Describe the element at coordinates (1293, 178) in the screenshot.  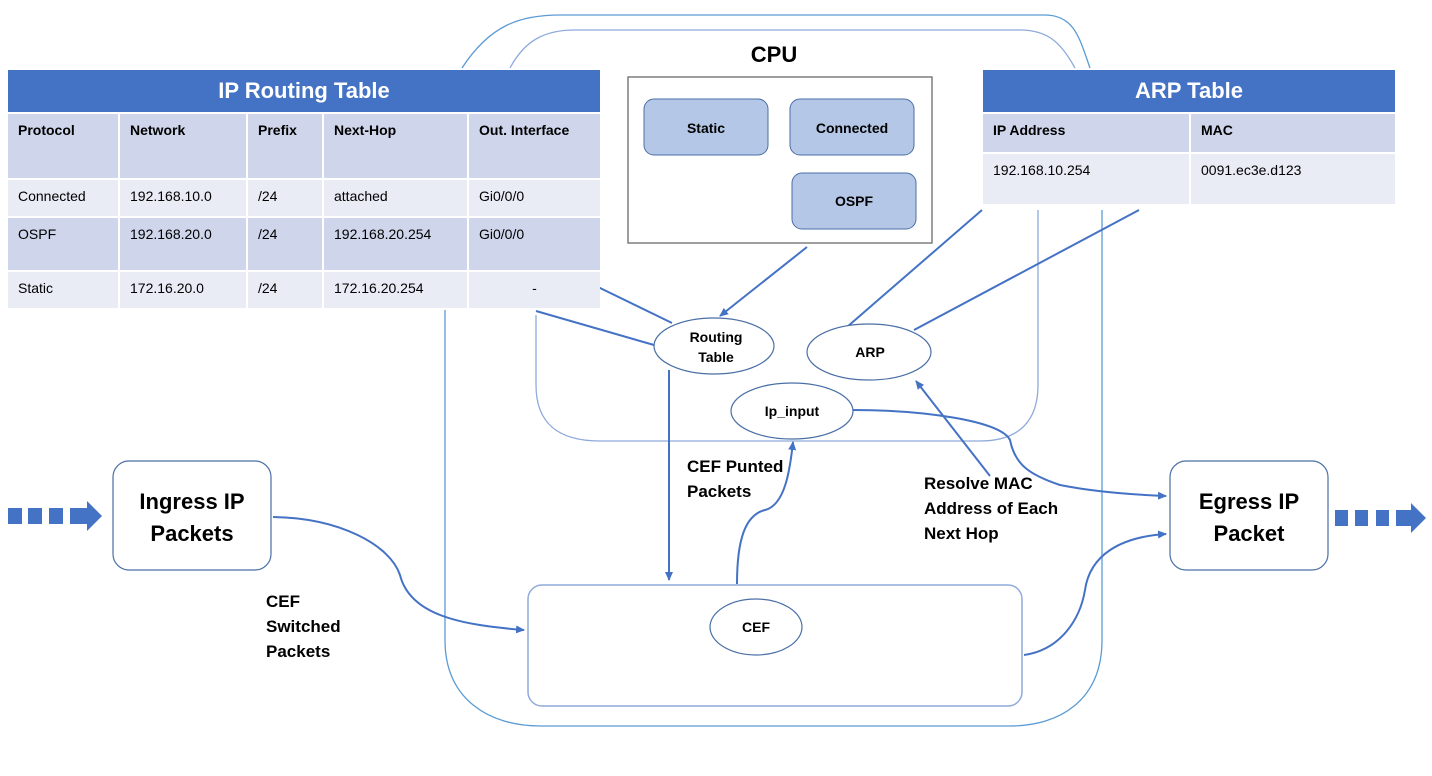
I see `cell: 0091.ec3e.d123` at that location.